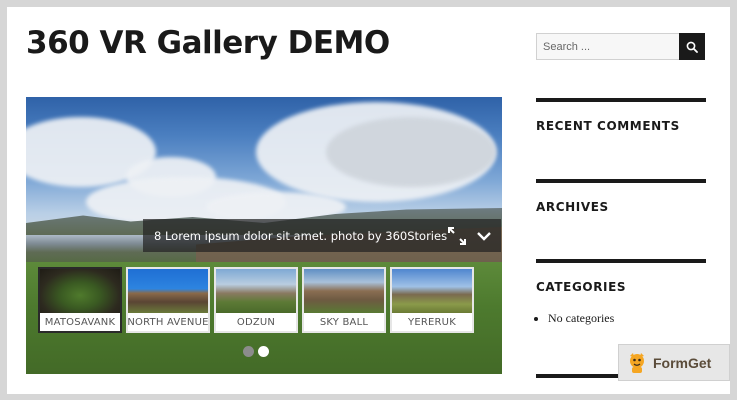 The image size is (737, 400). What do you see at coordinates (432, 322) in the screenshot?
I see `thumbnail-label: YERERUK` at bounding box center [432, 322].